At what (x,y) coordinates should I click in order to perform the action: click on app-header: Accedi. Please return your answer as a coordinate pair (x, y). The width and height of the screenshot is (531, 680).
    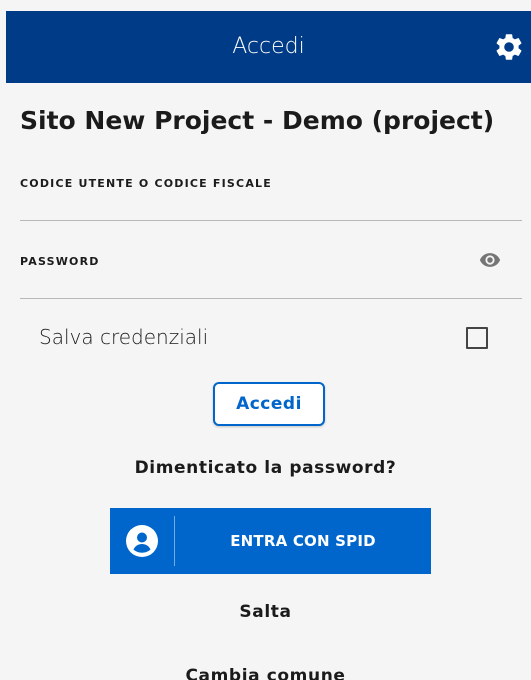
    Looking at the image, I should click on (268, 47).